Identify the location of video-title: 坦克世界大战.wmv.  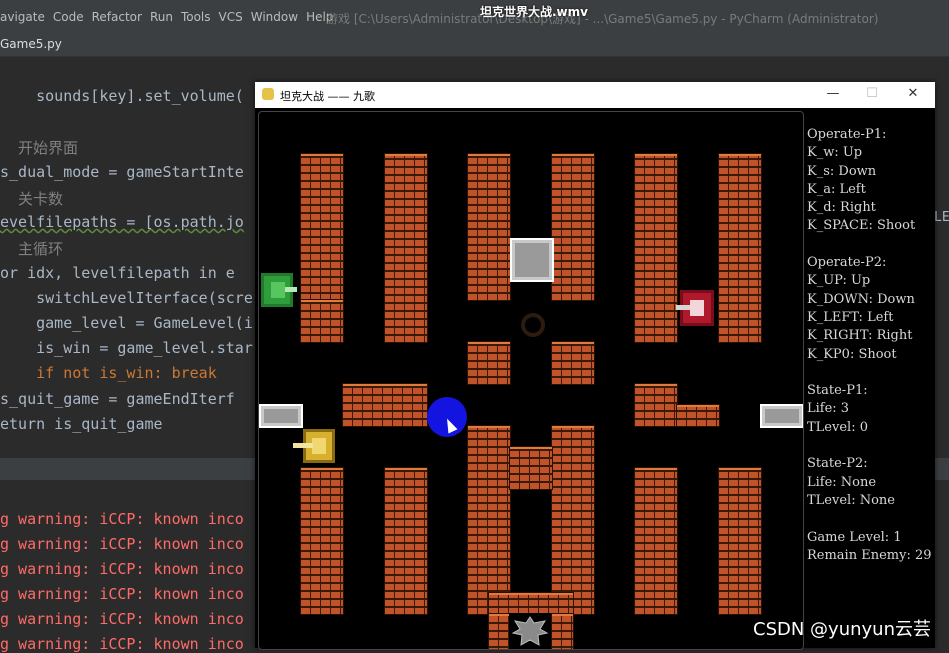
(534, 12).